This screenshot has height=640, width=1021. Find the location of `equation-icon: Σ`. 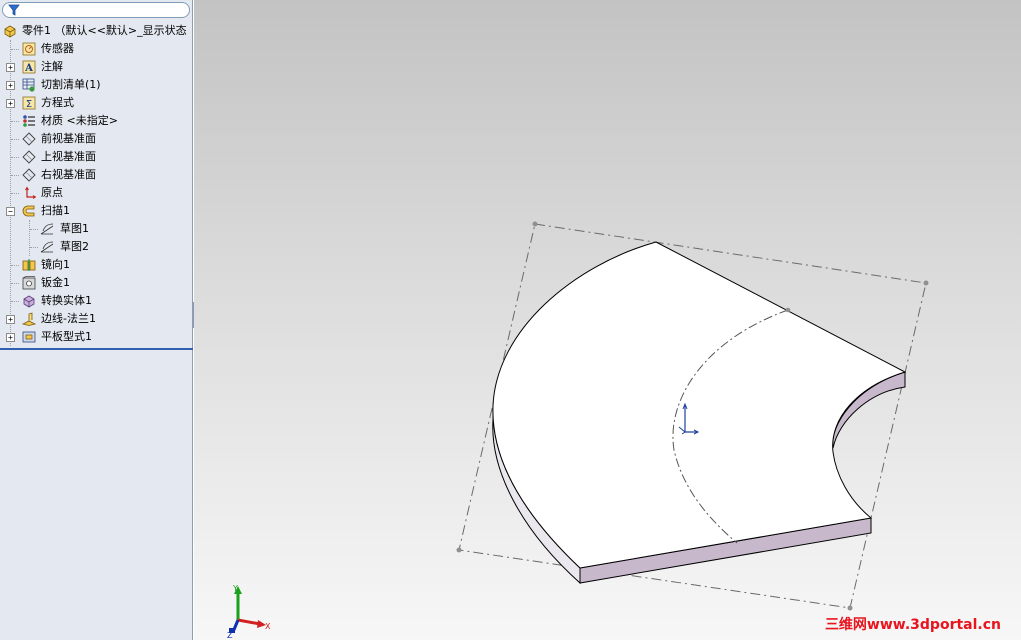

equation-icon: Σ is located at coordinates (29, 103).